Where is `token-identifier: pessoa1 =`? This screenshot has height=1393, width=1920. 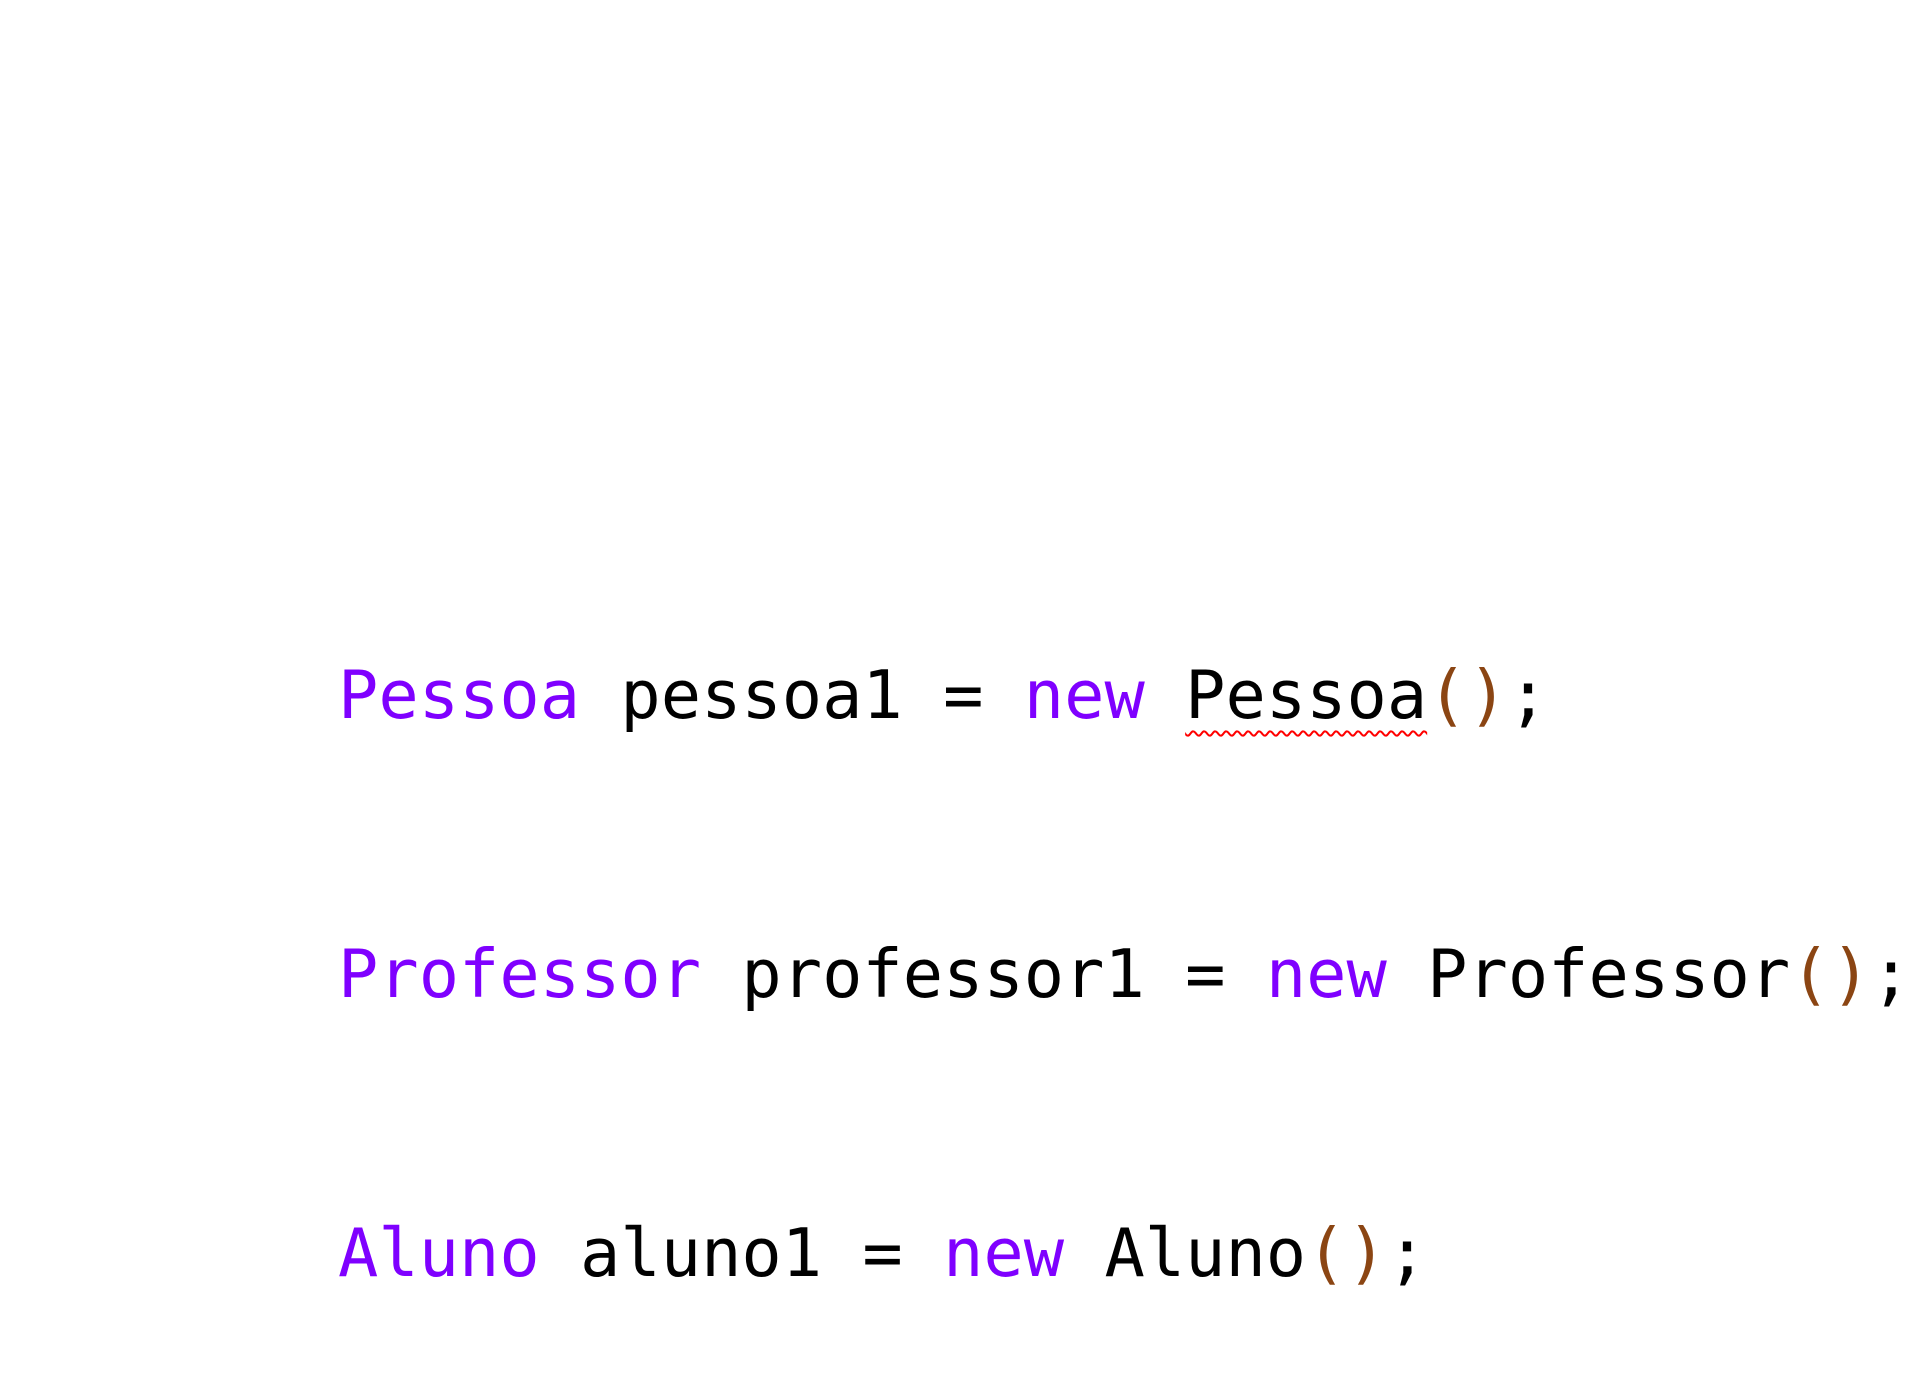
token-identifier: pessoa1 = is located at coordinates (802, 695).